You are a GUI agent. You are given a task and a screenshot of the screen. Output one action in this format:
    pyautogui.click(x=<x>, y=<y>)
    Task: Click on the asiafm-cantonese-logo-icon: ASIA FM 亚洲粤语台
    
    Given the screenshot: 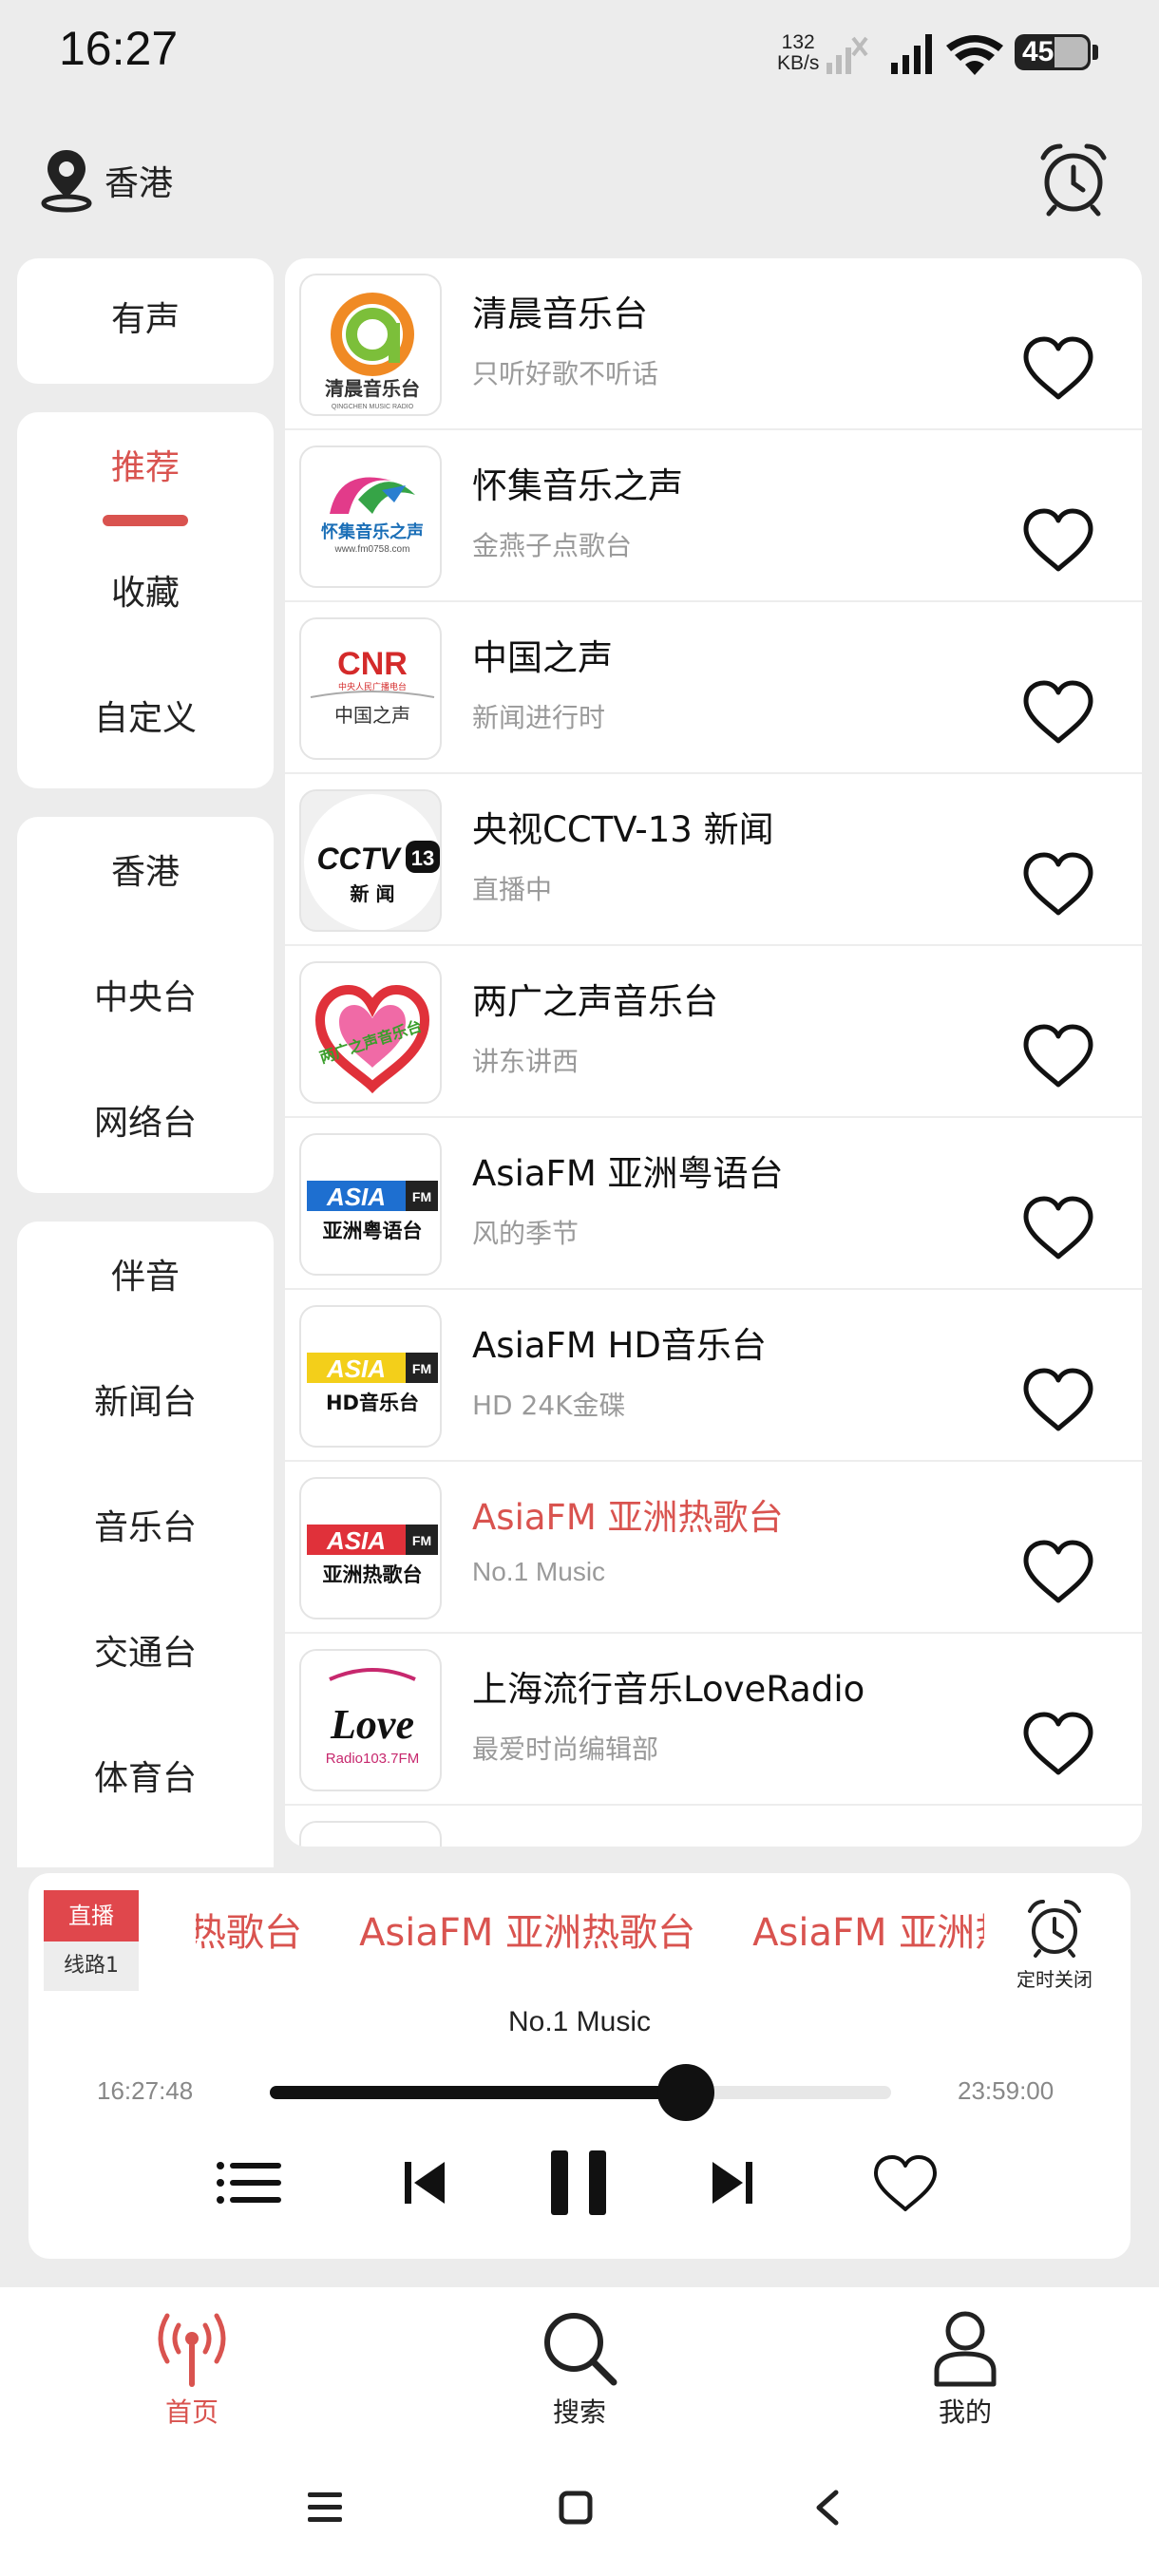 What is the action you would take?
    pyautogui.click(x=372, y=1211)
    